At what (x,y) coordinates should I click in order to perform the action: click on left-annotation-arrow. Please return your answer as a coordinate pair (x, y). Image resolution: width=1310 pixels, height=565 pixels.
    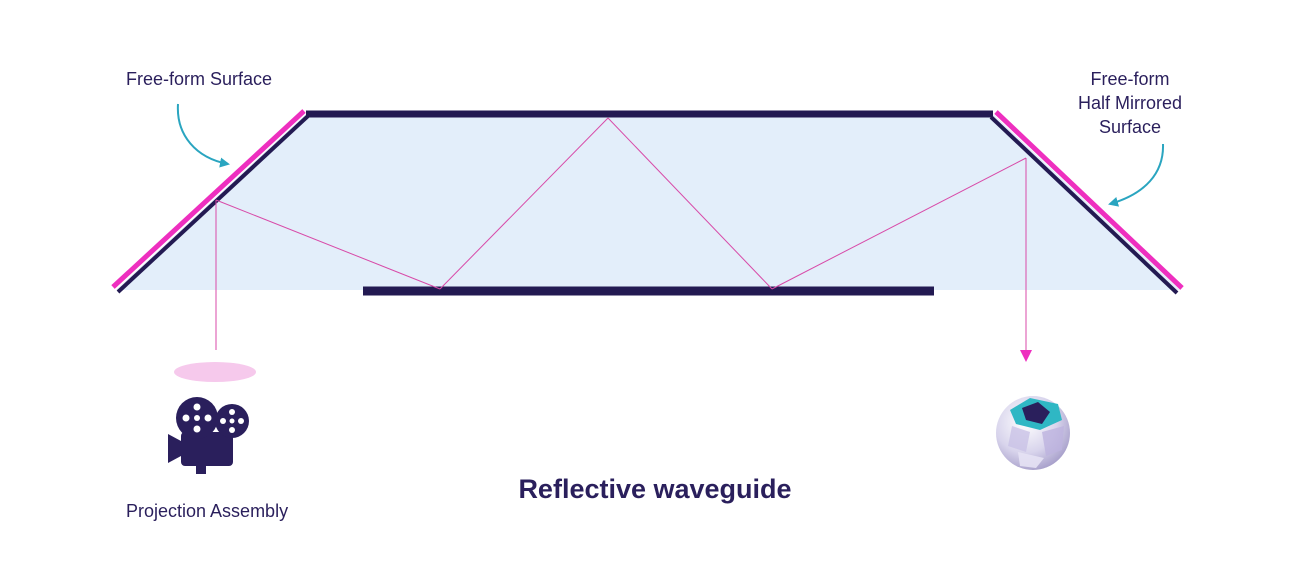
    Looking at the image, I should click on (203, 135).